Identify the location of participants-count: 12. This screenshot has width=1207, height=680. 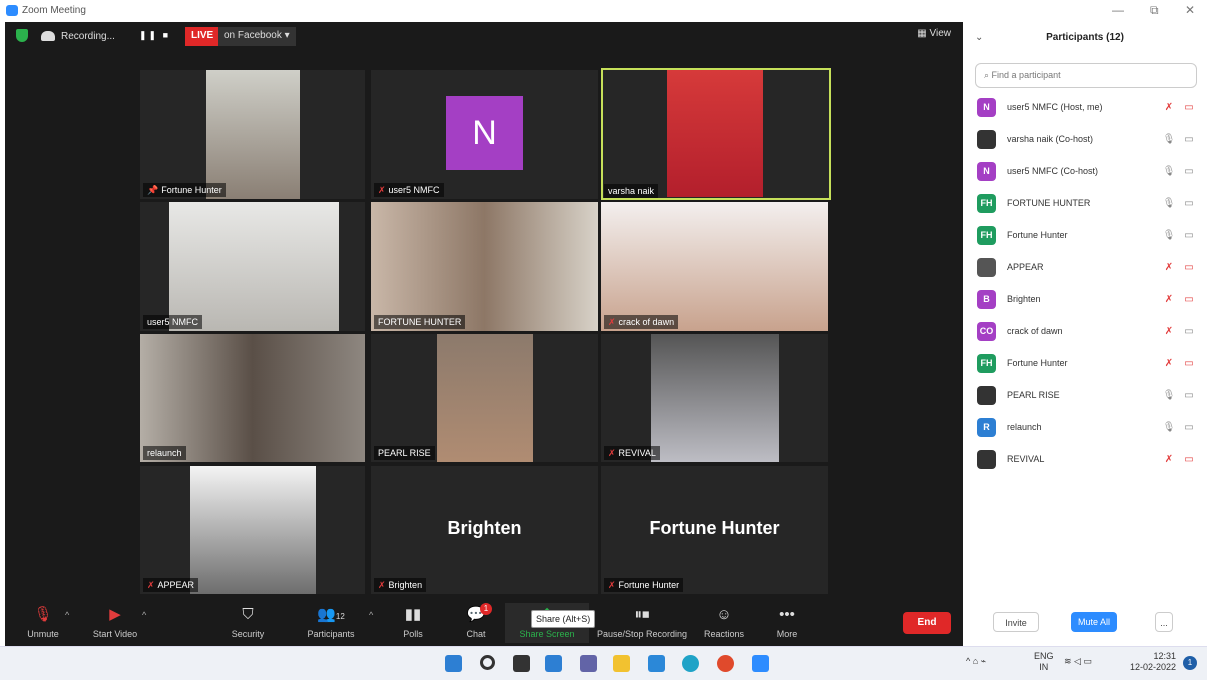
(340, 616).